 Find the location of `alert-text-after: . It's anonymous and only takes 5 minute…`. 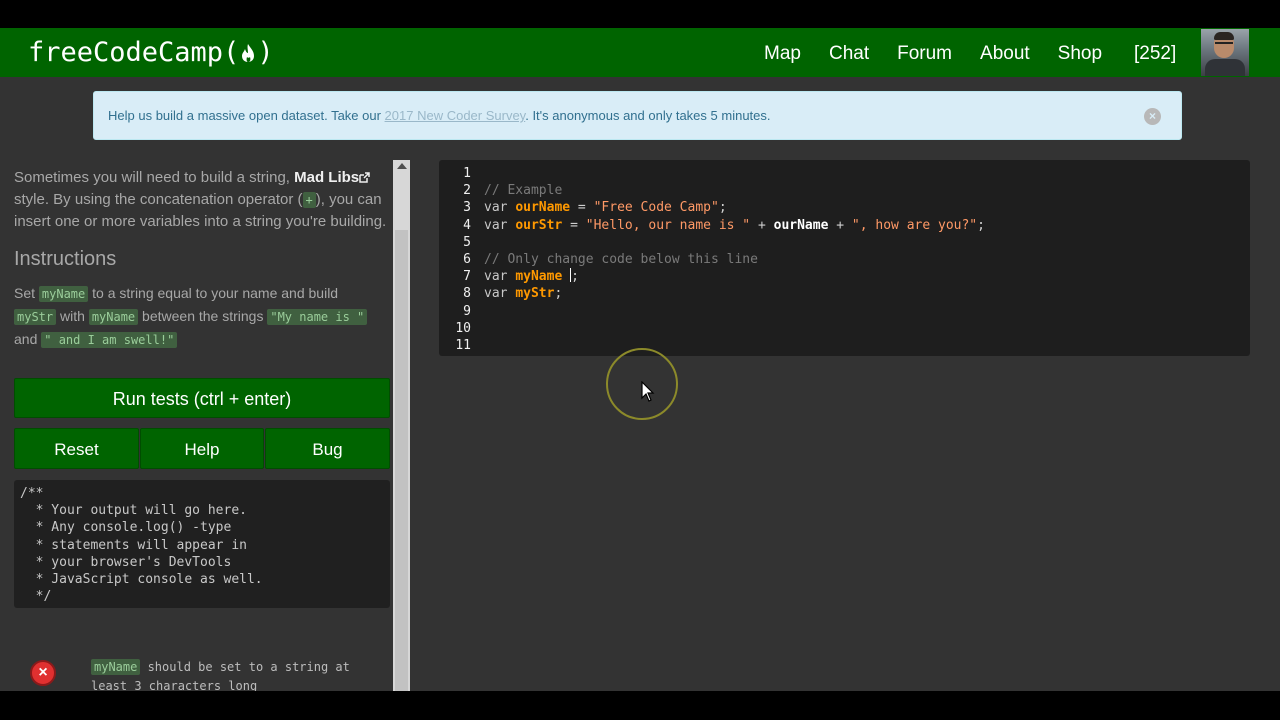

alert-text-after: . It's anonymous and only takes 5 minute… is located at coordinates (648, 115).